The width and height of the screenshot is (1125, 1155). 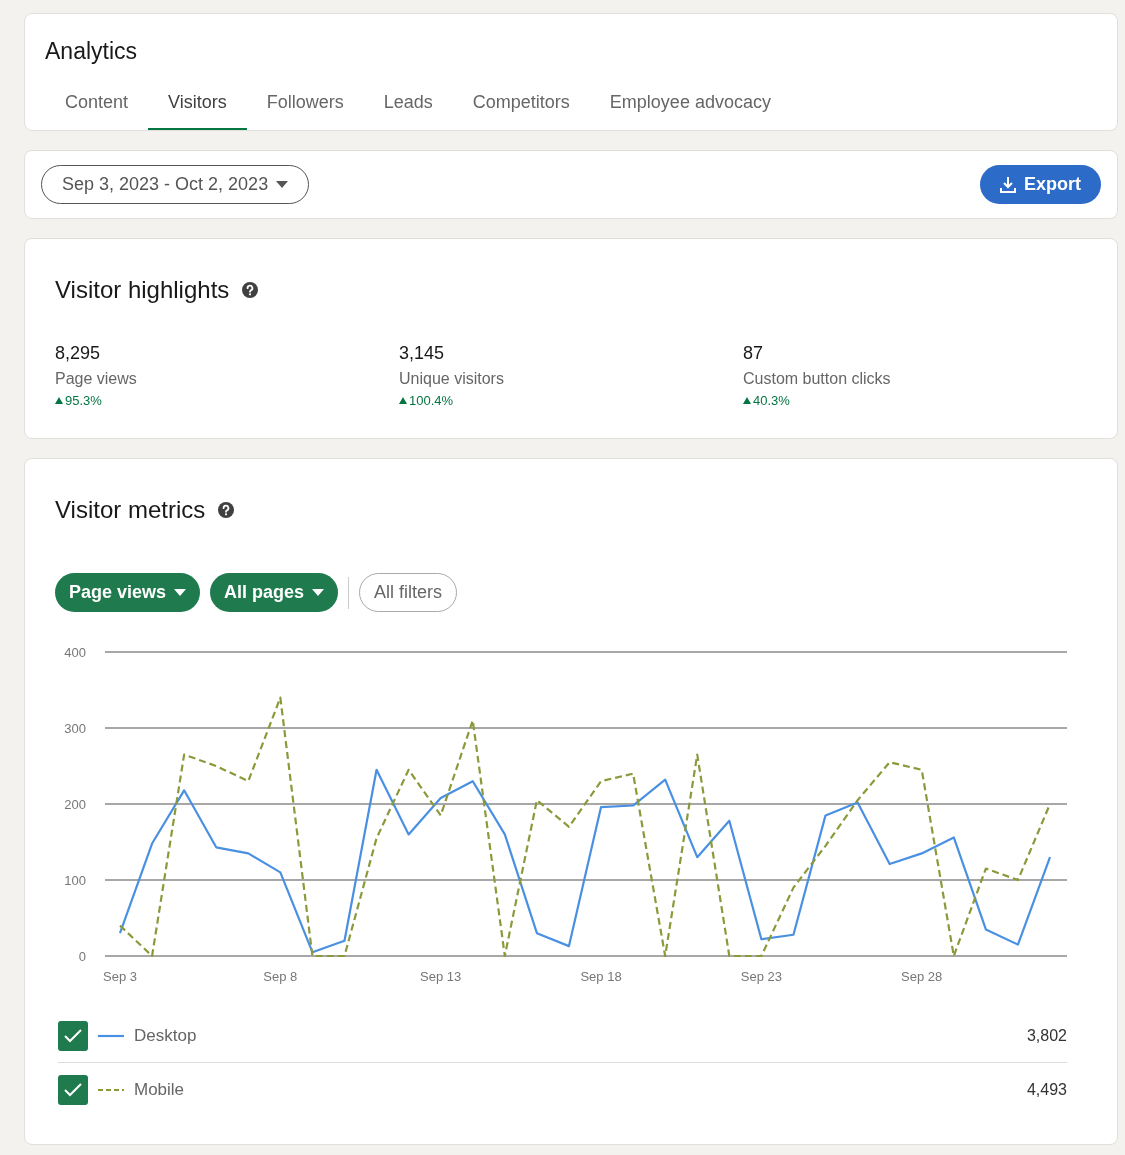 What do you see at coordinates (165, 1036) in the screenshot?
I see `legend-label: Desktop` at bounding box center [165, 1036].